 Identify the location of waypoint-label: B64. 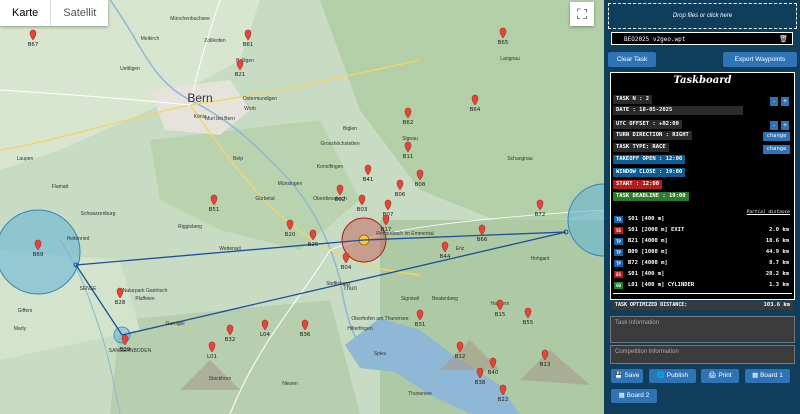
(475, 110).